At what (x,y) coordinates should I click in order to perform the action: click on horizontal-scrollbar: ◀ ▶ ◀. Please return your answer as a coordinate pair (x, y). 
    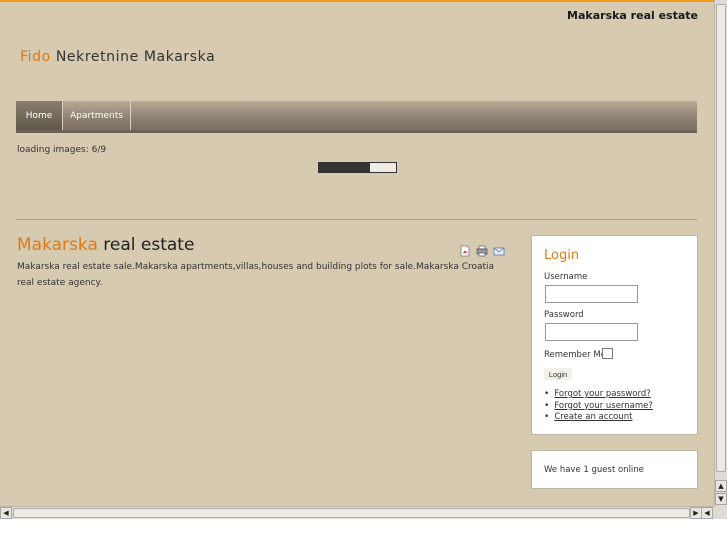
    Looking at the image, I should click on (357, 512).